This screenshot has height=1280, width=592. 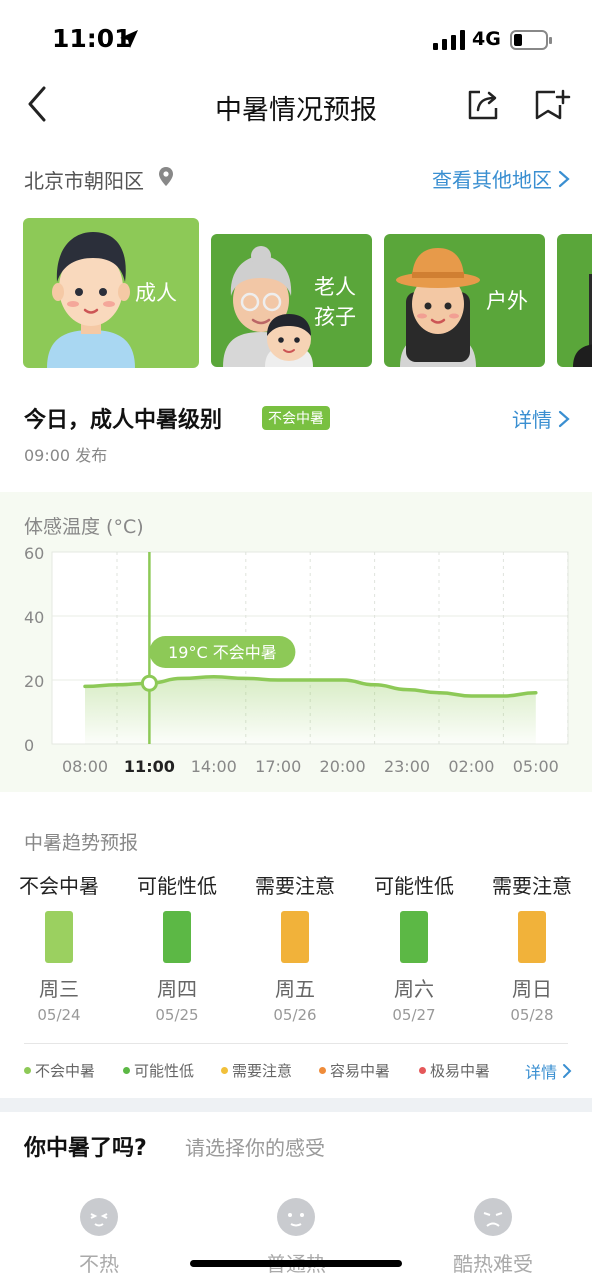 I want to click on category-outdoor: 户外, so click(x=464, y=300).